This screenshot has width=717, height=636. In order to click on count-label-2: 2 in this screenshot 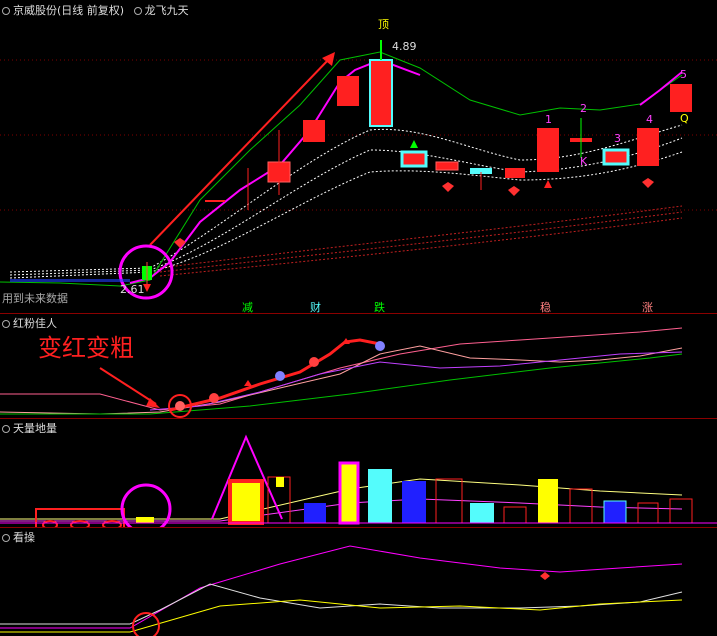, I will do `click(583, 108)`.